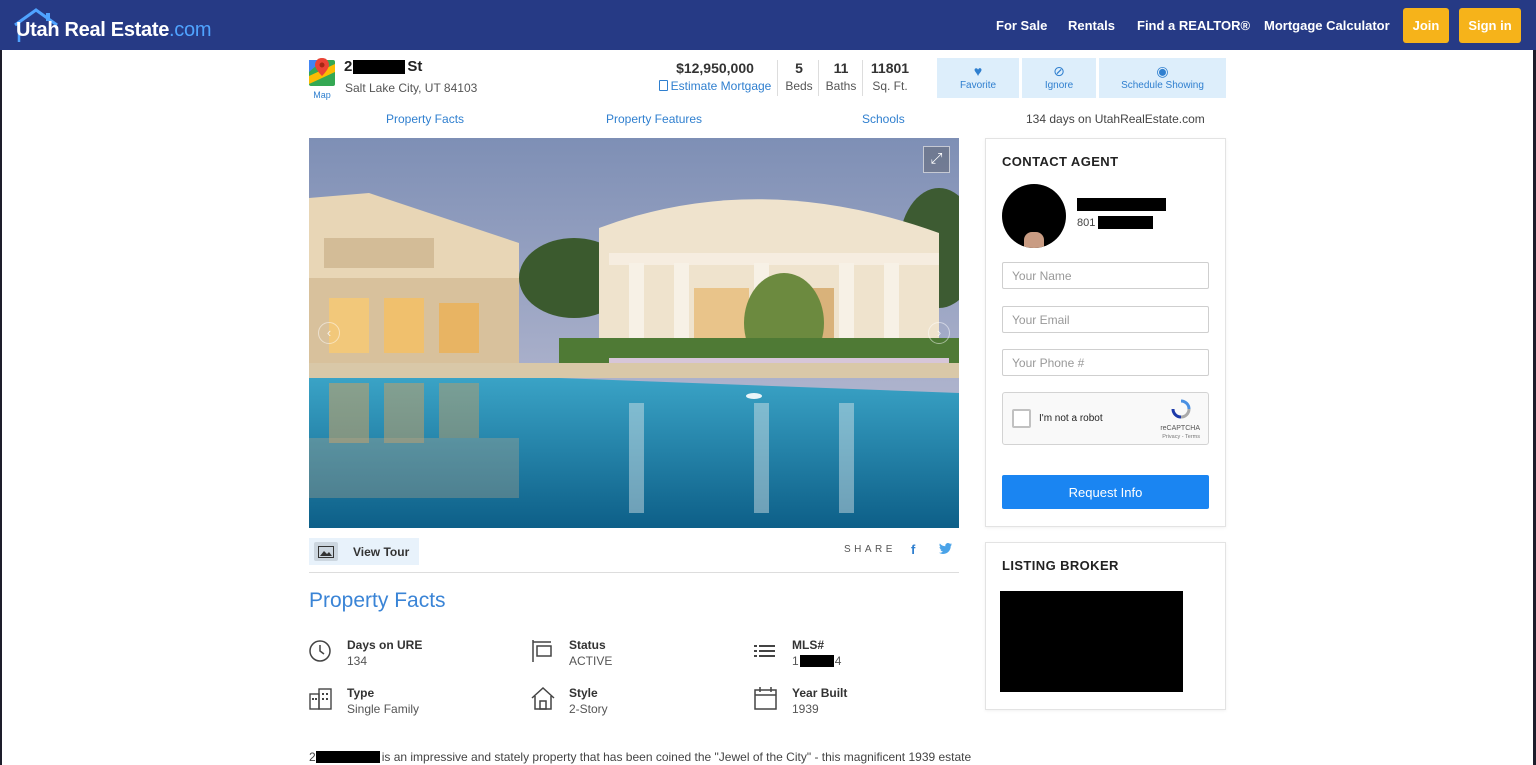 This screenshot has width=1536, height=765. I want to click on site-logo: Utah Real Estate.com, so click(111, 26).